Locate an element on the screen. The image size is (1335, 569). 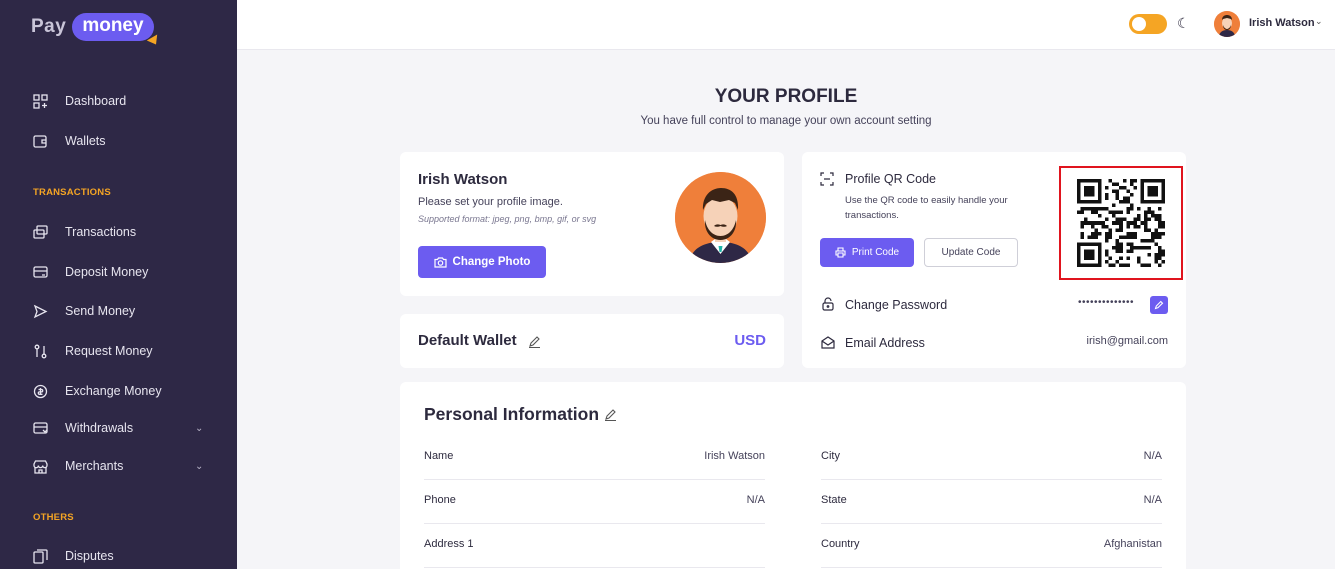
lock-icon is located at coordinates (828, 304).